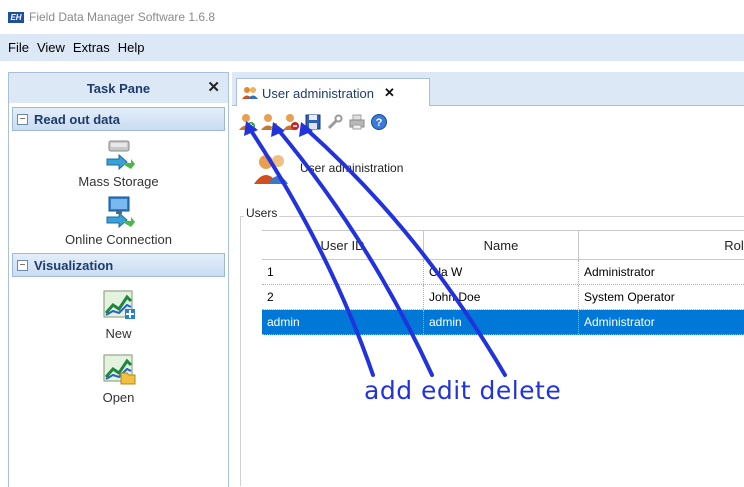  Describe the element at coordinates (74, 265) in the screenshot. I see `section-title: Visualization` at that location.